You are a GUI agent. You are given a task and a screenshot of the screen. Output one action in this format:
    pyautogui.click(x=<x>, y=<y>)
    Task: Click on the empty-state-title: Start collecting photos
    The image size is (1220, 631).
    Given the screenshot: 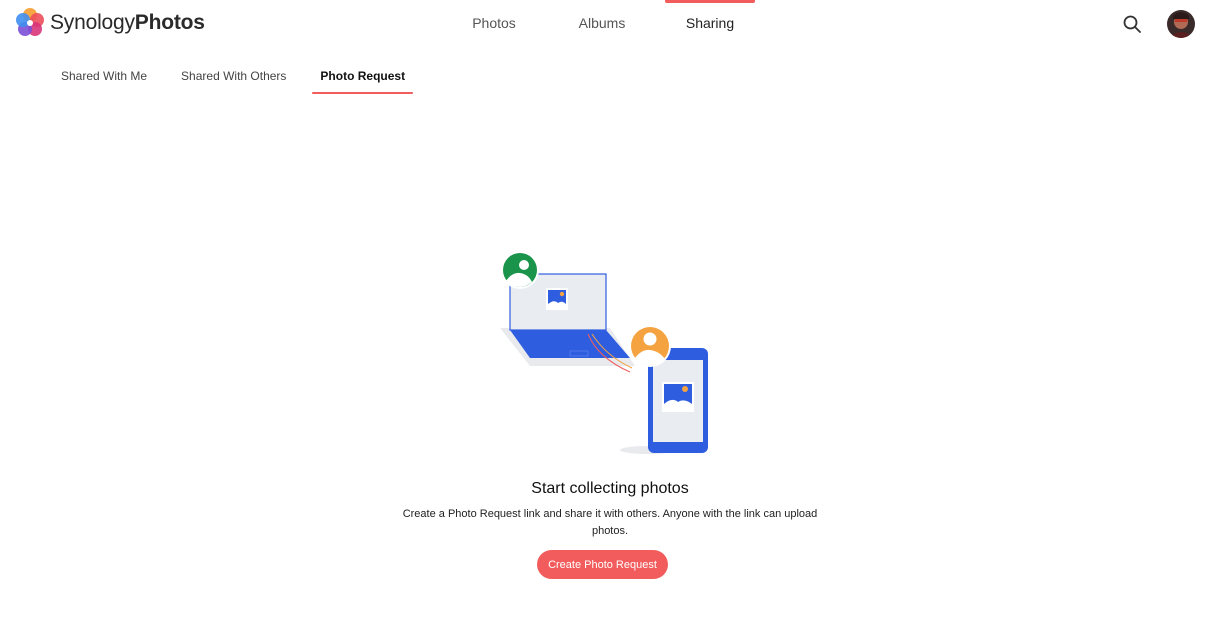 What is the action you would take?
    pyautogui.click(x=610, y=488)
    